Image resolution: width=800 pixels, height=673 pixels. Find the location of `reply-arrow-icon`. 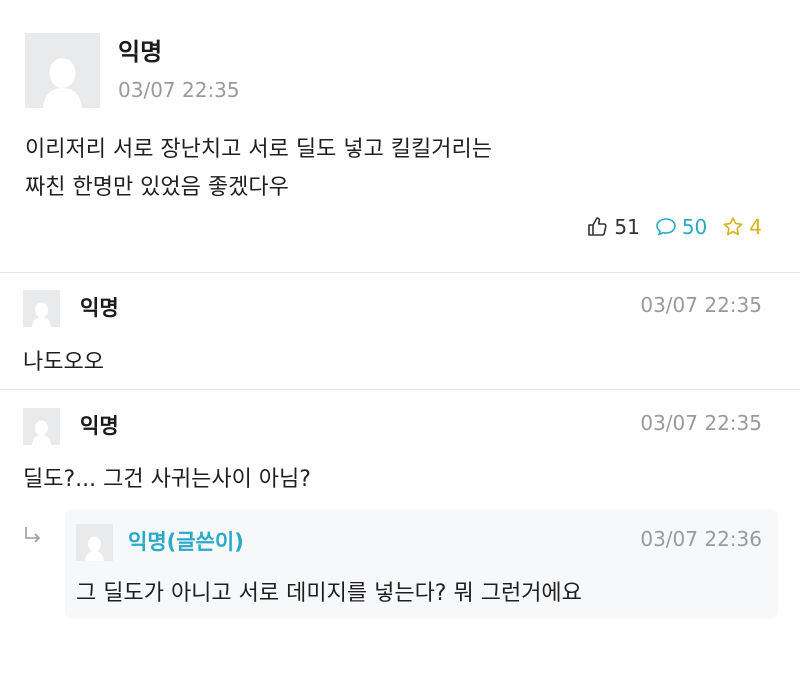

reply-arrow-icon is located at coordinates (33, 536).